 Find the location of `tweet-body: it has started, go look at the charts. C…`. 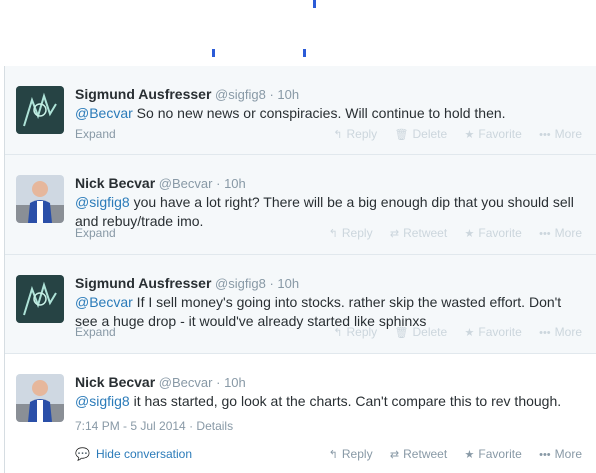

tweet-body: it has started, go look at the charts. C… is located at coordinates (345, 401).